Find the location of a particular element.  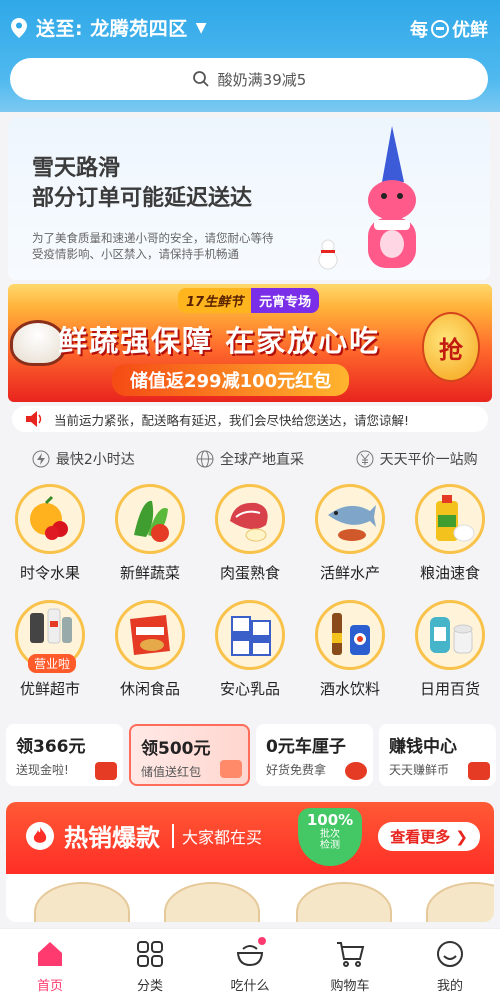

brand-logo-right: 优鲜 is located at coordinates (470, 30).